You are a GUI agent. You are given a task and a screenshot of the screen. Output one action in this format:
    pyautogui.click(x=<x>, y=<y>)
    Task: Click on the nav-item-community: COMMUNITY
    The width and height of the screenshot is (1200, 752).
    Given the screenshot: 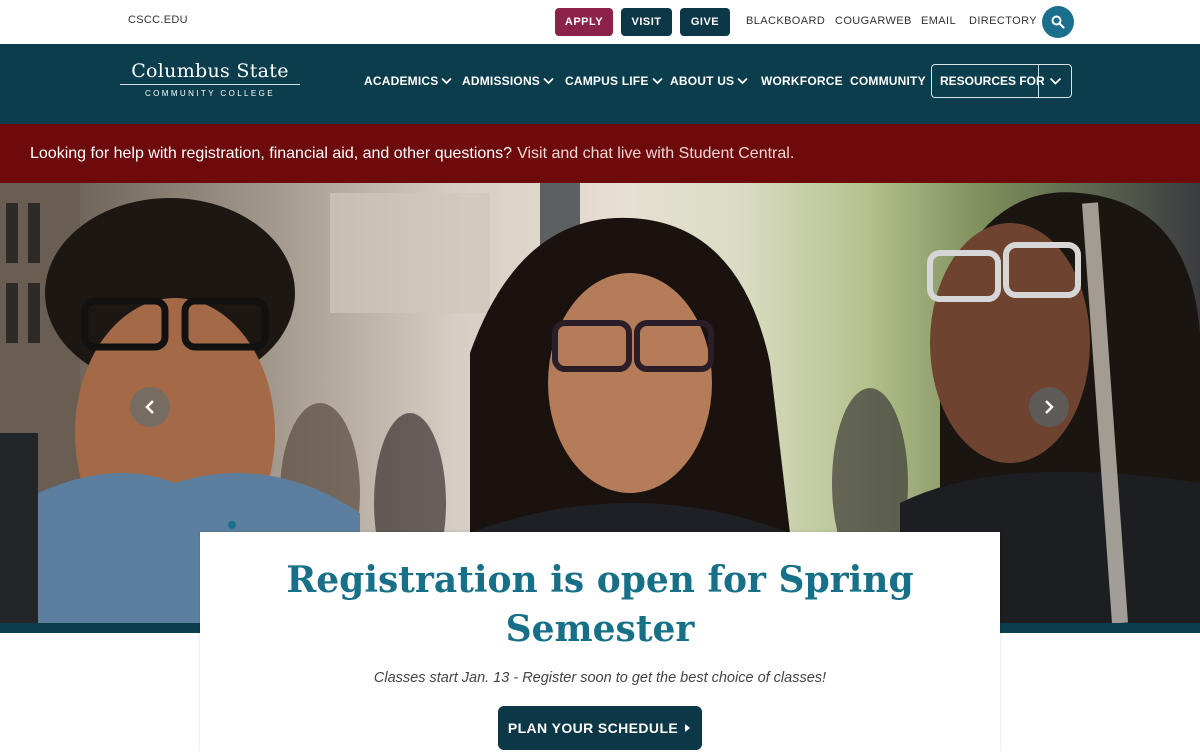 What is the action you would take?
    pyautogui.click(x=888, y=81)
    